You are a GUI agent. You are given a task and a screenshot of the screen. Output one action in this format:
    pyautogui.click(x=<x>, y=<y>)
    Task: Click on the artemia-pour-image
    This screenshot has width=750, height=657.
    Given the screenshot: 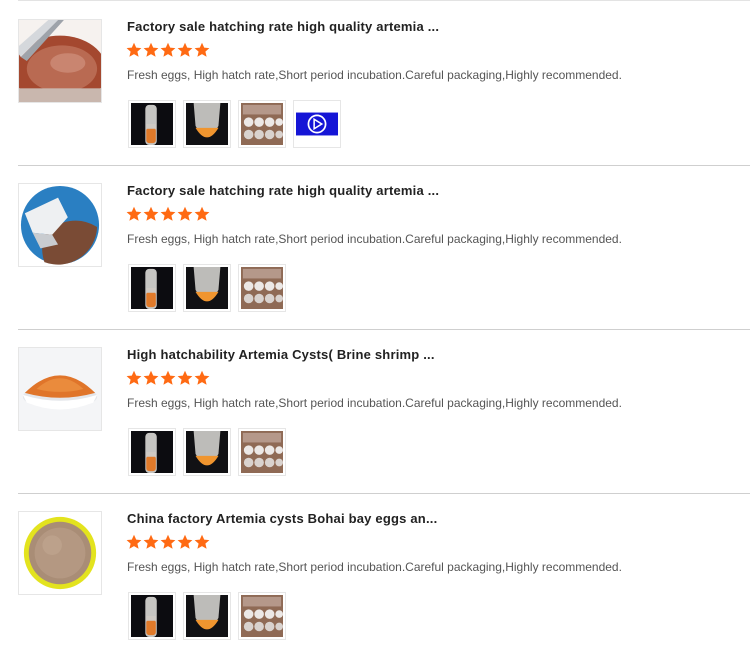 What is the action you would take?
    pyautogui.click(x=60, y=225)
    